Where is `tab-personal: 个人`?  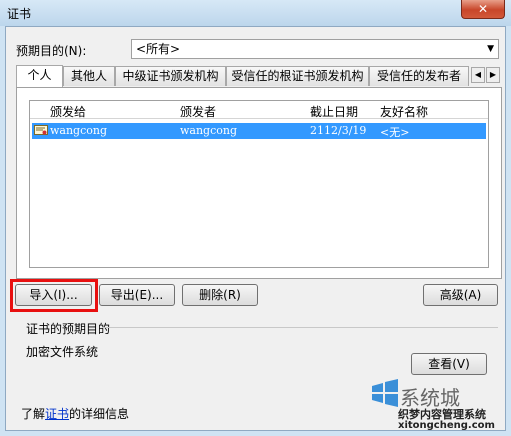 tab-personal: 个人 is located at coordinates (39, 76).